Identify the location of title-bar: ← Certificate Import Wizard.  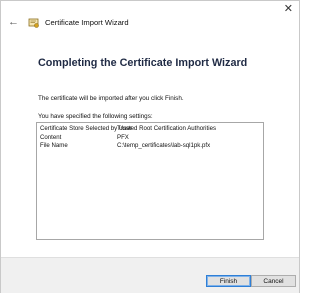
(68, 22).